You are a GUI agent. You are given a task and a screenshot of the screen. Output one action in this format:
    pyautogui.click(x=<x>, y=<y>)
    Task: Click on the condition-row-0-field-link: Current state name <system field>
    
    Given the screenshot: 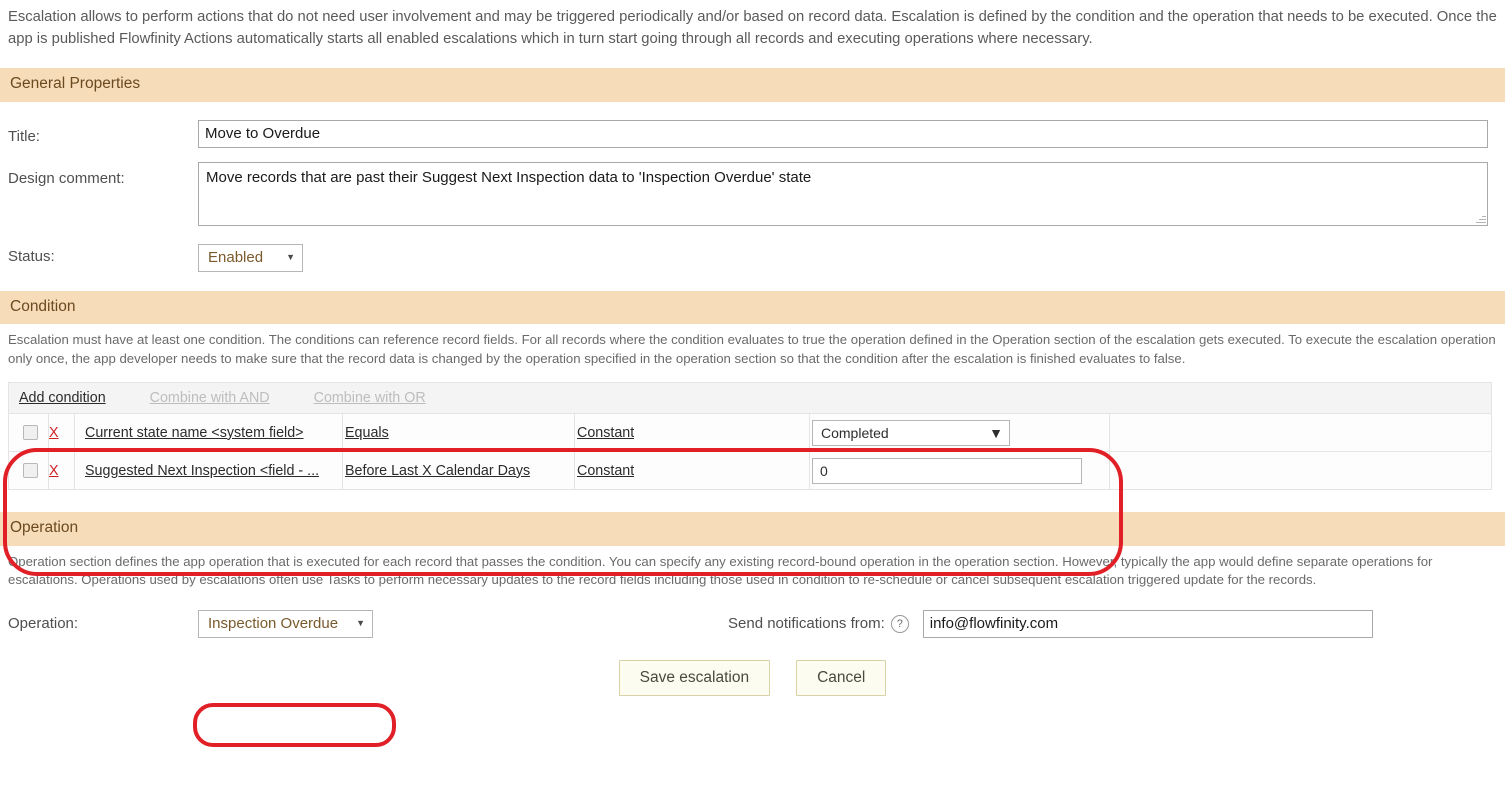 What is the action you would take?
    pyautogui.click(x=194, y=433)
    